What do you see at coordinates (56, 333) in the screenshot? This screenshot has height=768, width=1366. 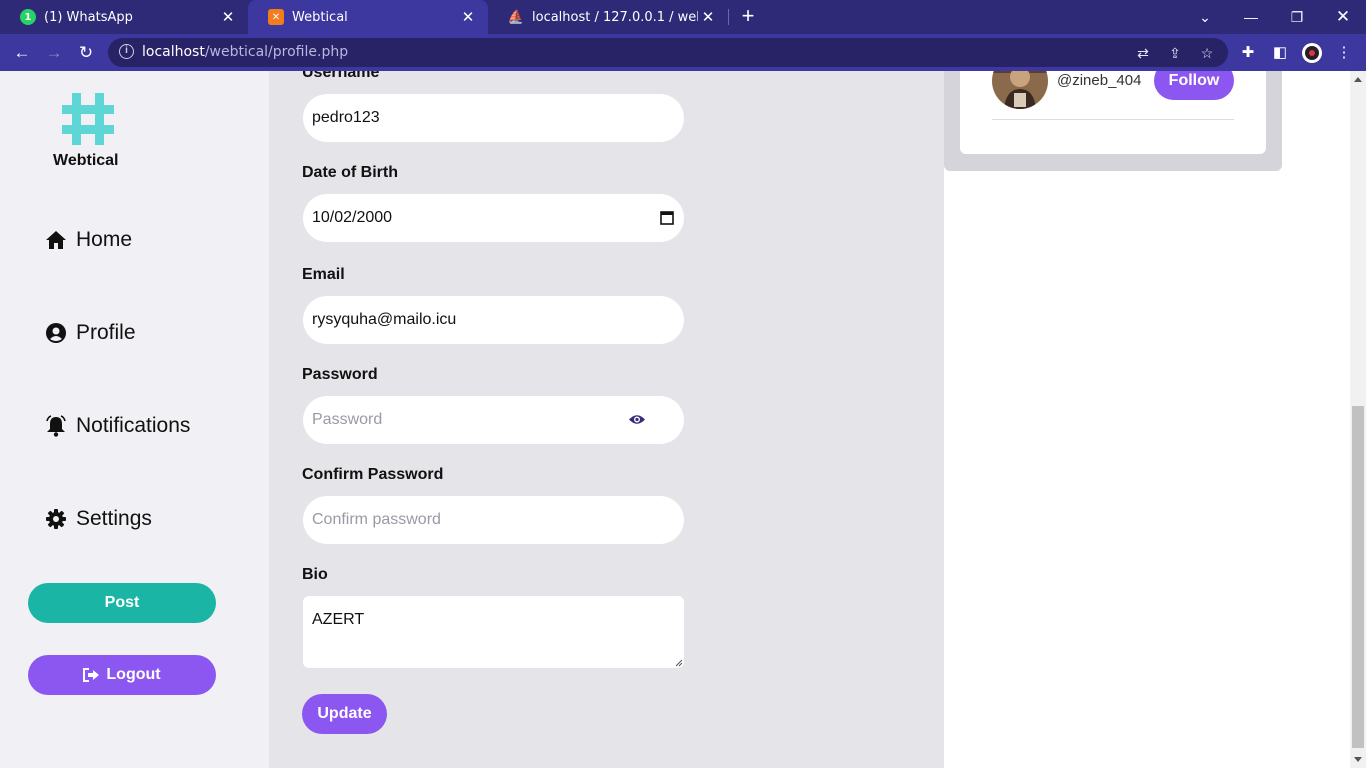 I see `user-circle-icon` at bounding box center [56, 333].